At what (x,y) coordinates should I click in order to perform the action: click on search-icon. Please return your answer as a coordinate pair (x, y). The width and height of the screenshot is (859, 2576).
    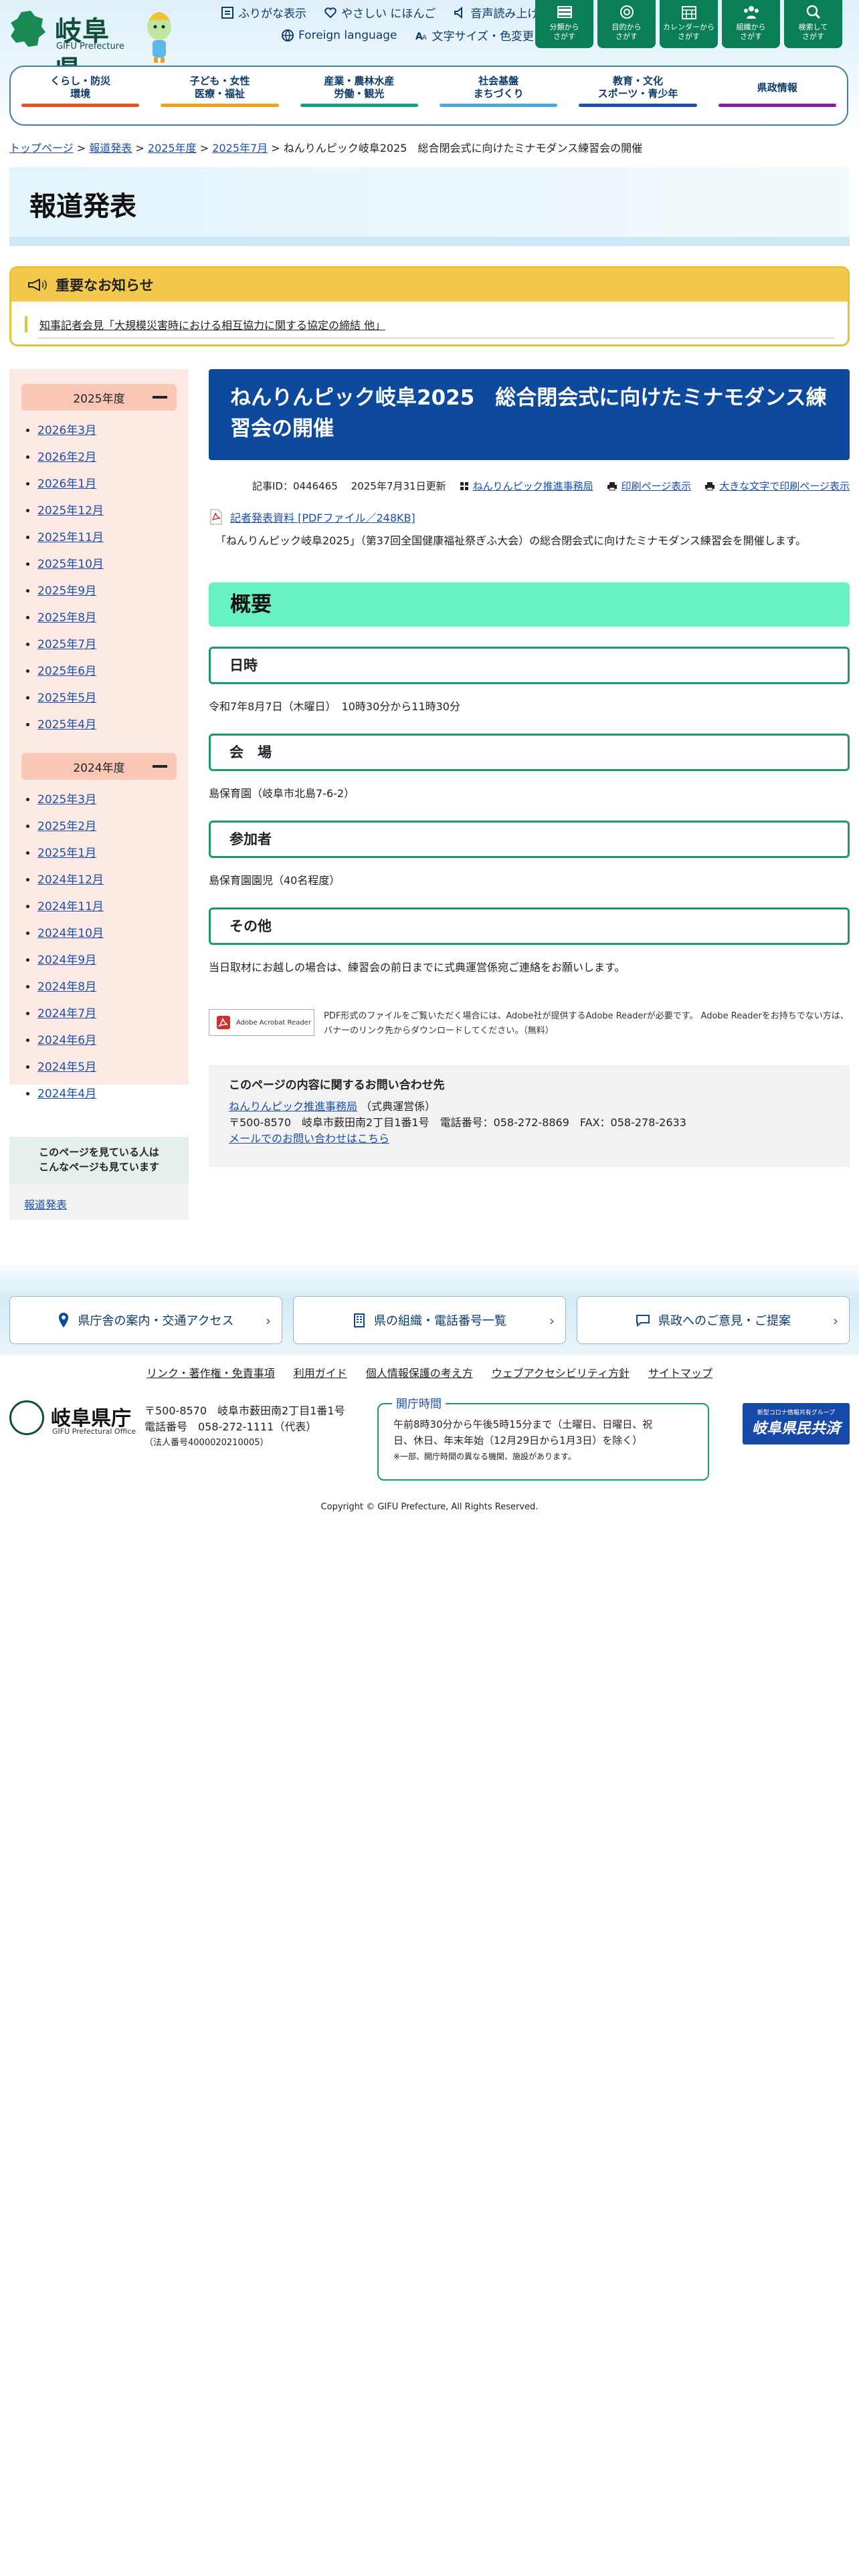
    Looking at the image, I should click on (813, 12).